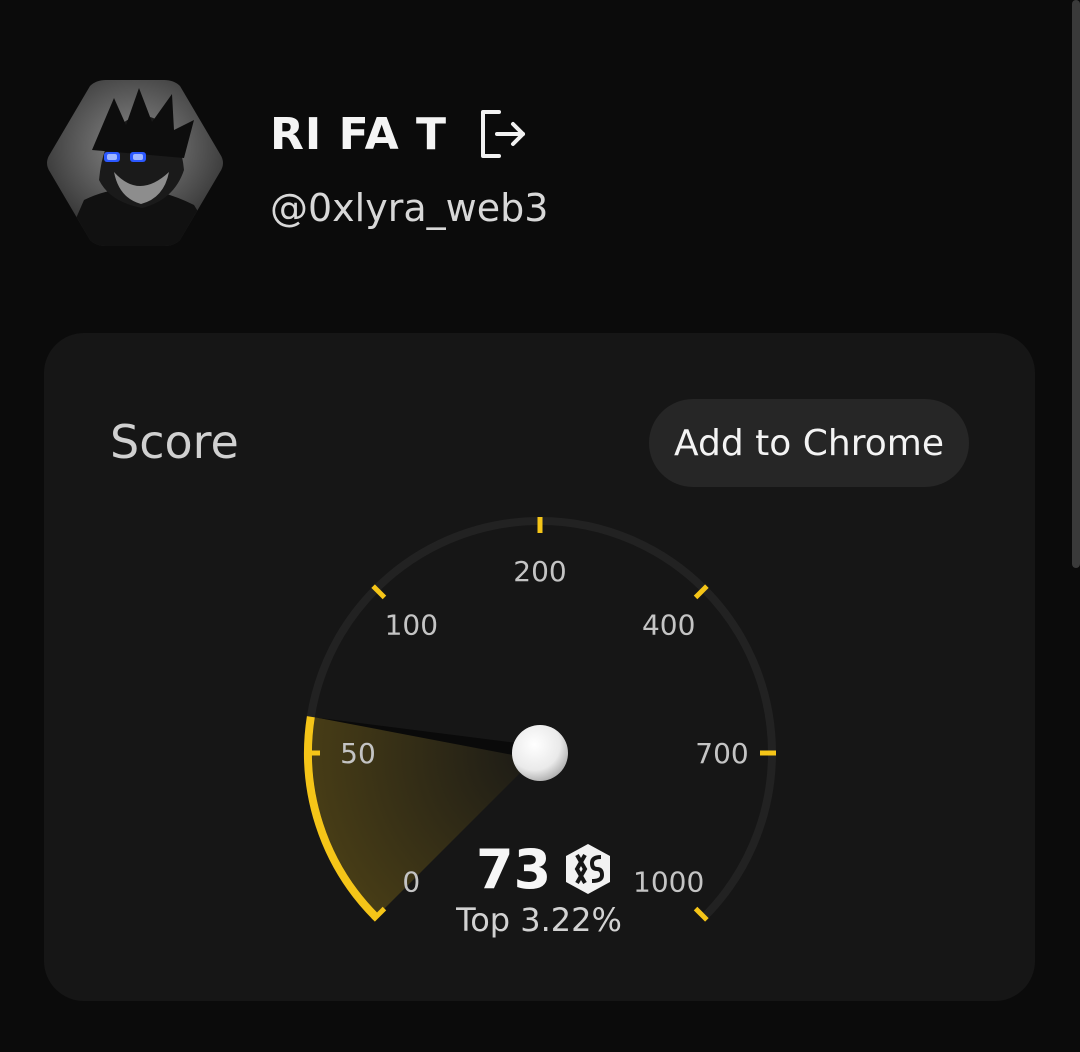 The image size is (1080, 1052). Describe the element at coordinates (135, 163) in the screenshot. I see `avatar` at that location.